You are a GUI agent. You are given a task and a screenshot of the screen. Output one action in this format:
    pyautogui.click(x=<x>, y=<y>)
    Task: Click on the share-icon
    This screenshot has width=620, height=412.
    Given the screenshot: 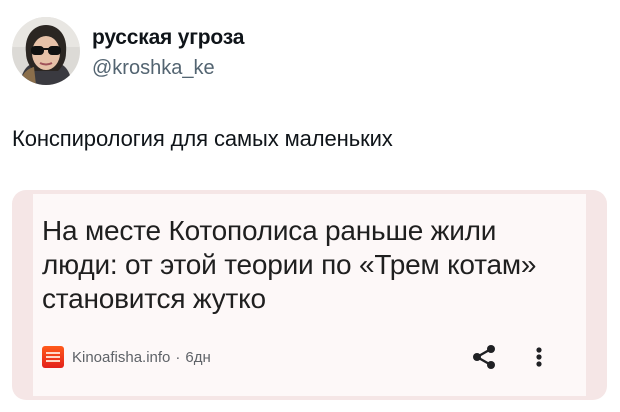 What is the action you would take?
    pyautogui.click(x=484, y=357)
    